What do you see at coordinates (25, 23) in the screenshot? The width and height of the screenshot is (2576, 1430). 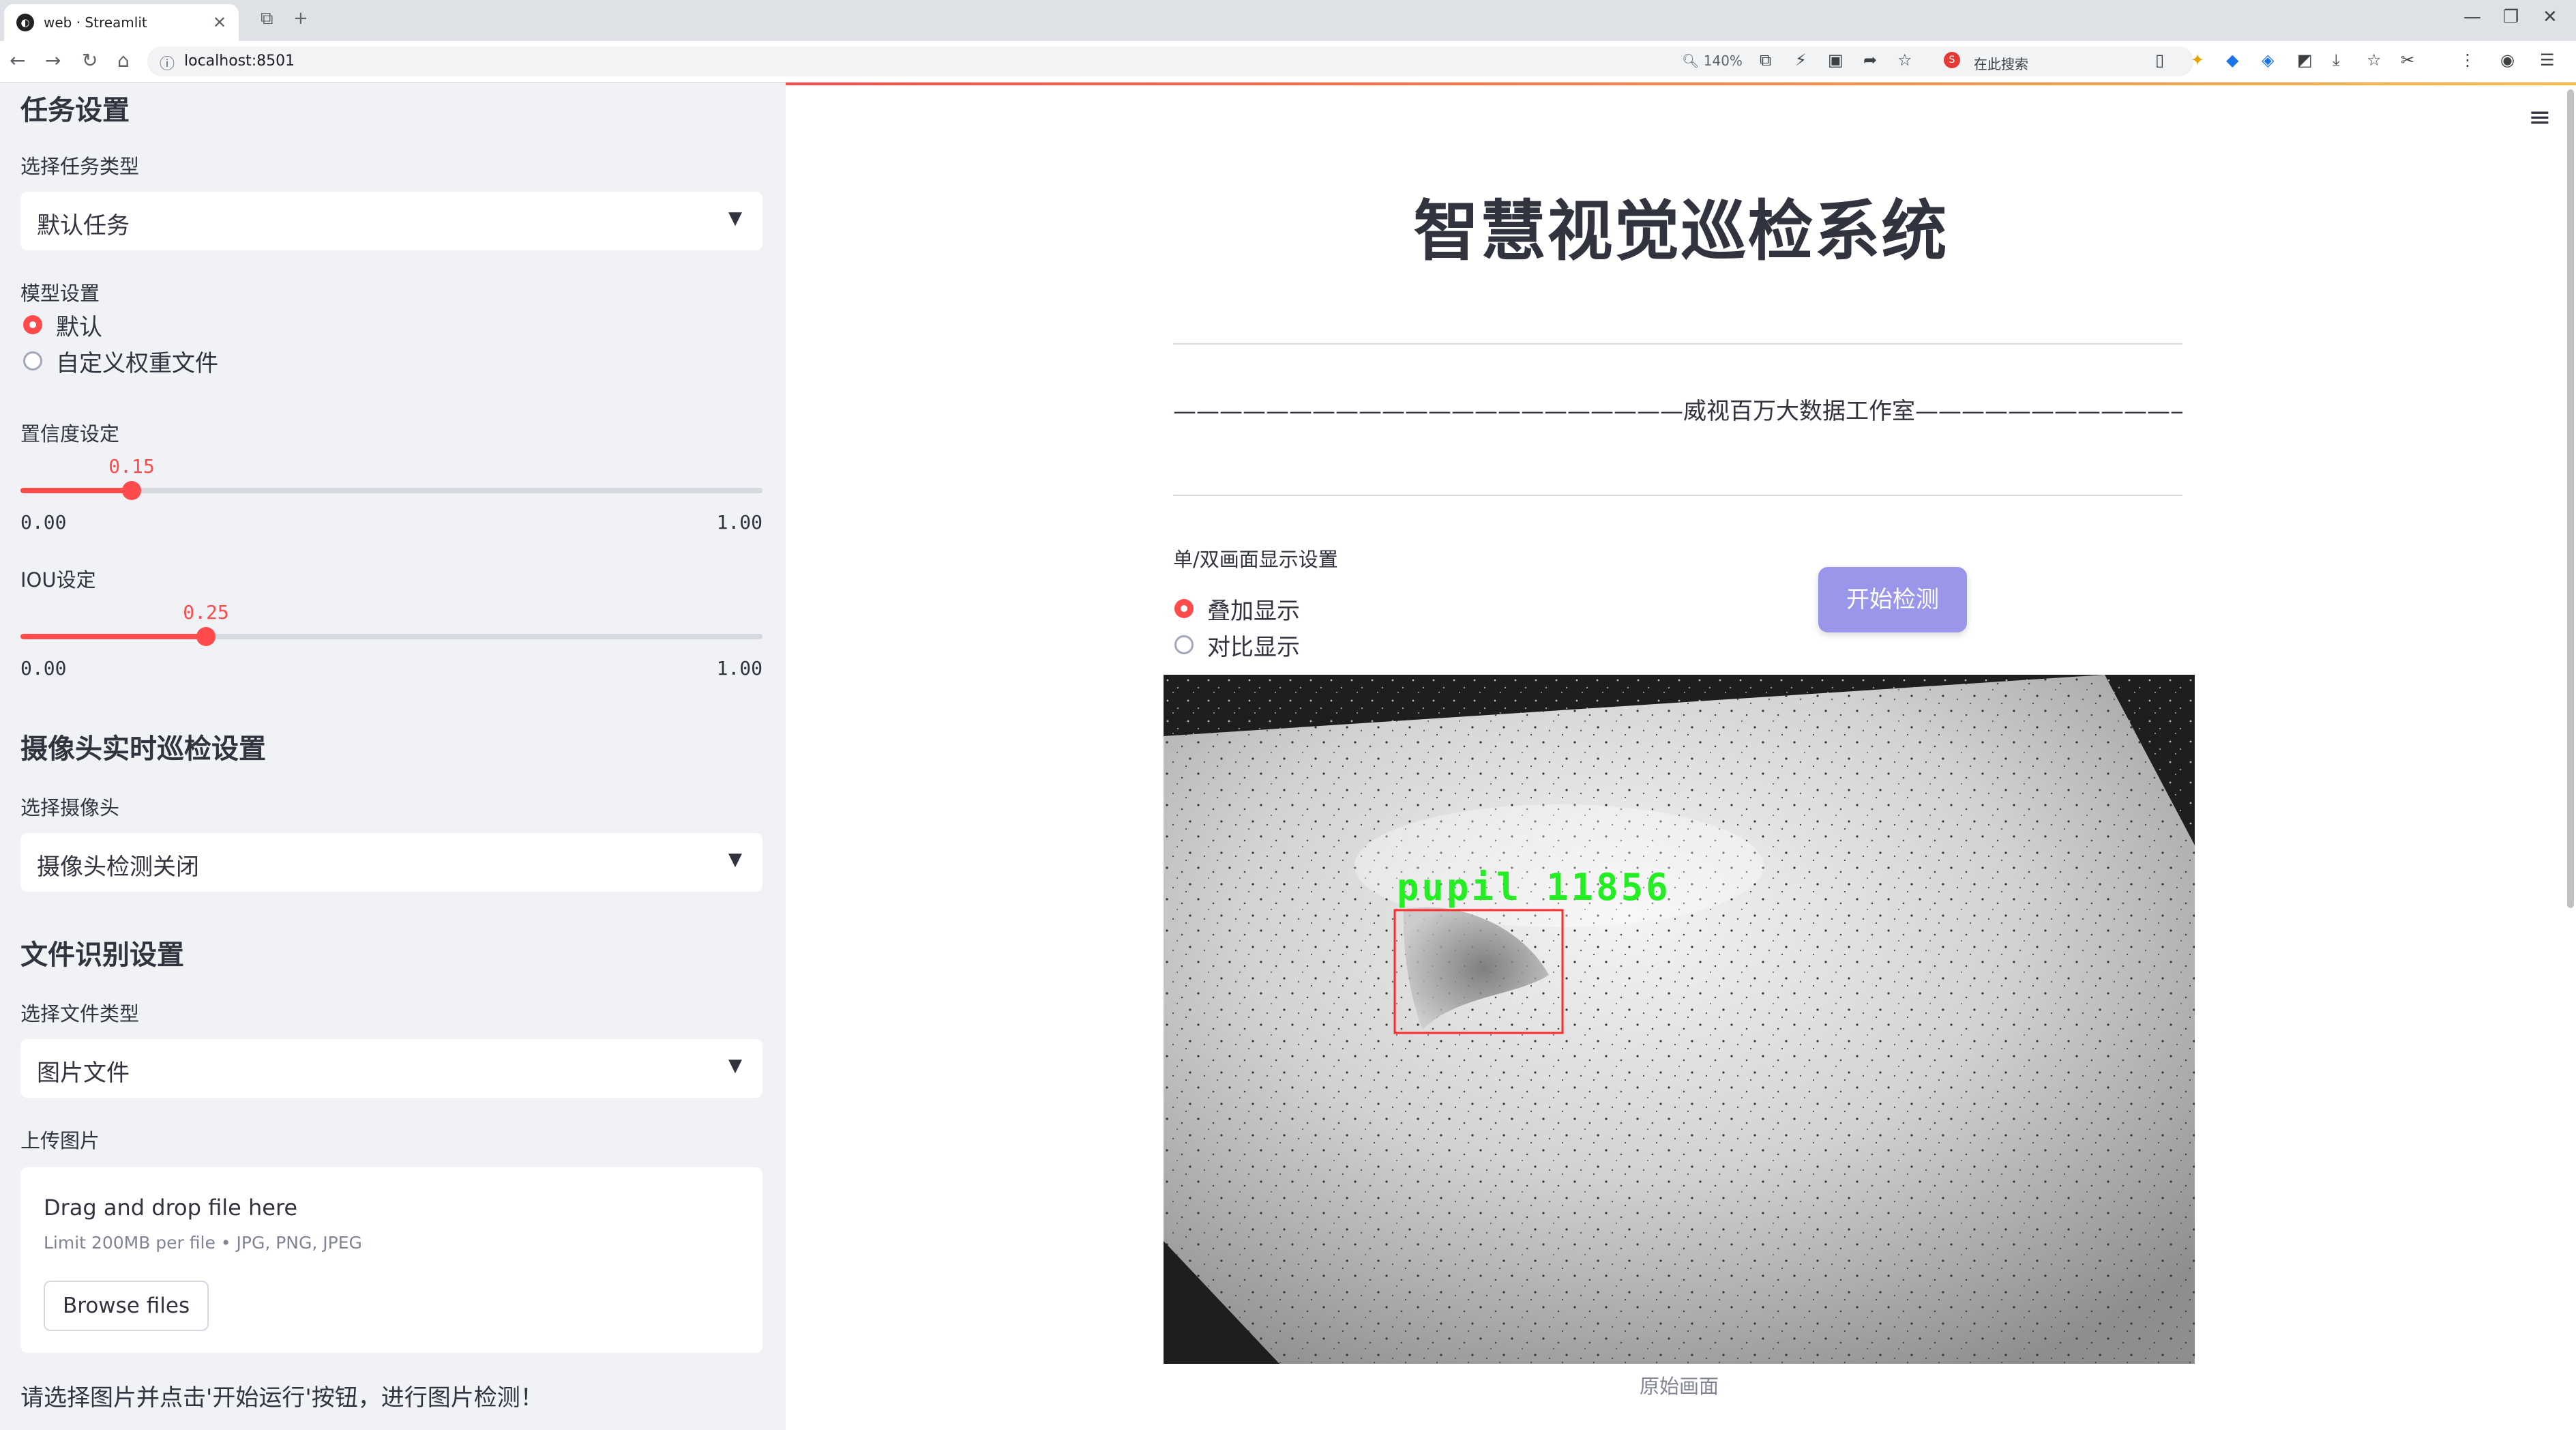 I see `streamlit-favicon-icon: ◐` at bounding box center [25, 23].